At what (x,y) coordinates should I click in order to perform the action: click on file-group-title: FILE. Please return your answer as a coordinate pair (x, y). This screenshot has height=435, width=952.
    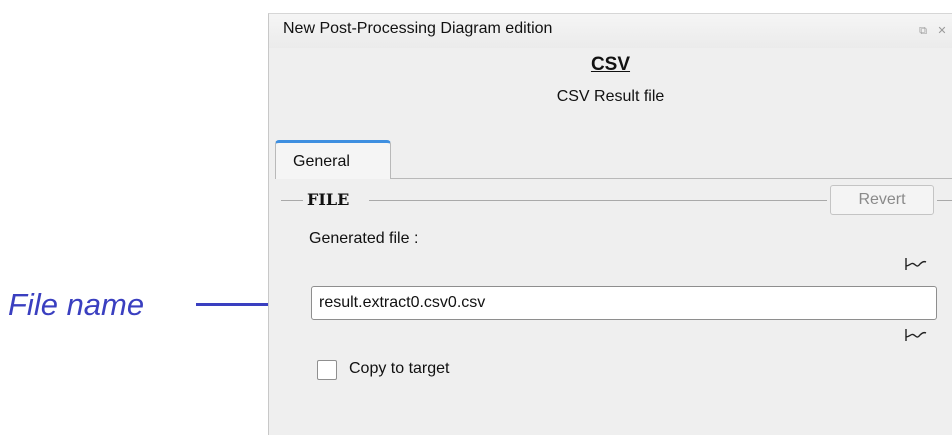
    Looking at the image, I should click on (328, 199).